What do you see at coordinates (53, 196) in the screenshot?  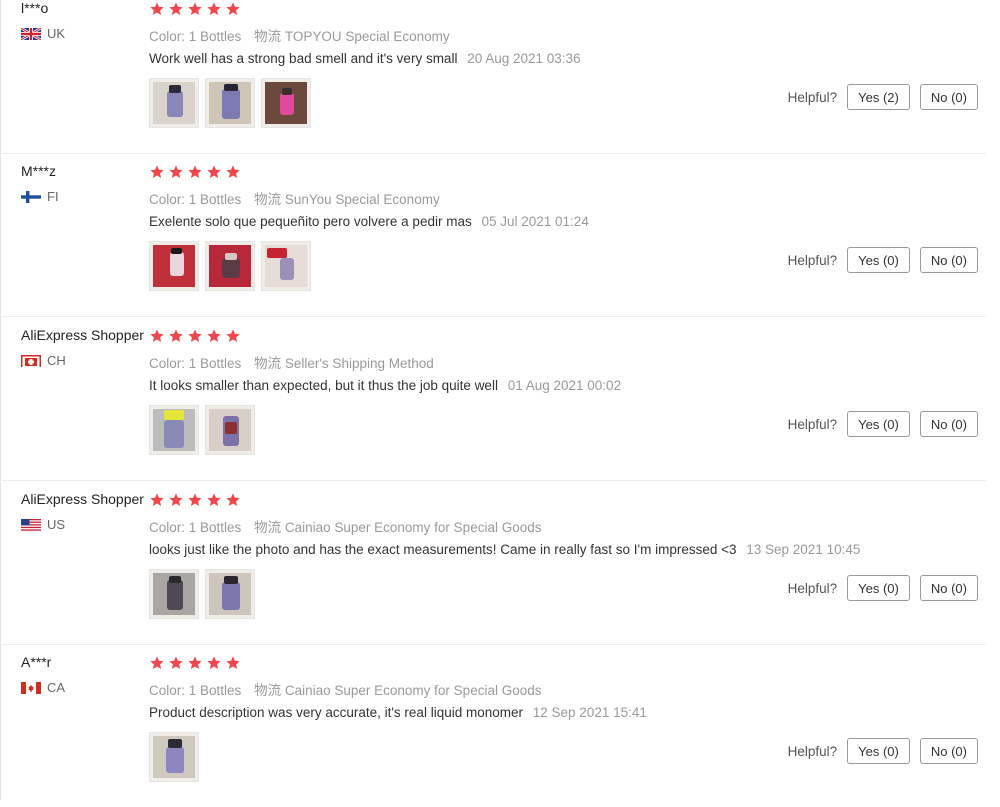 I see `country-code: FI` at bounding box center [53, 196].